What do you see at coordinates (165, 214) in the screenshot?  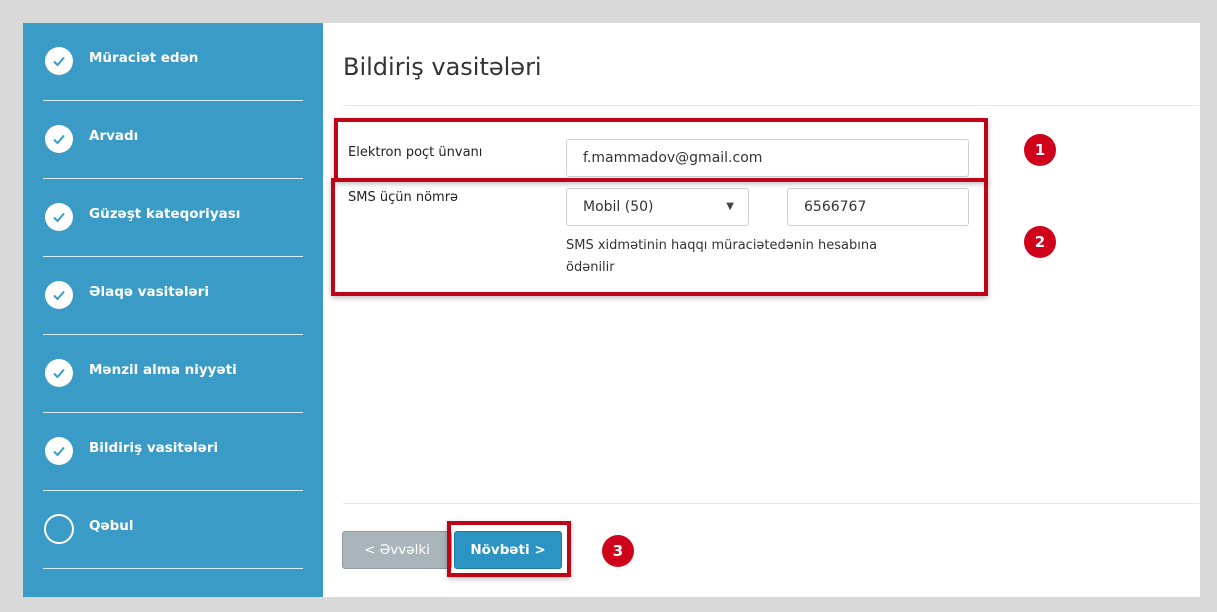 I see `sidebar-step-label: Güzəşt kateqoriyası` at bounding box center [165, 214].